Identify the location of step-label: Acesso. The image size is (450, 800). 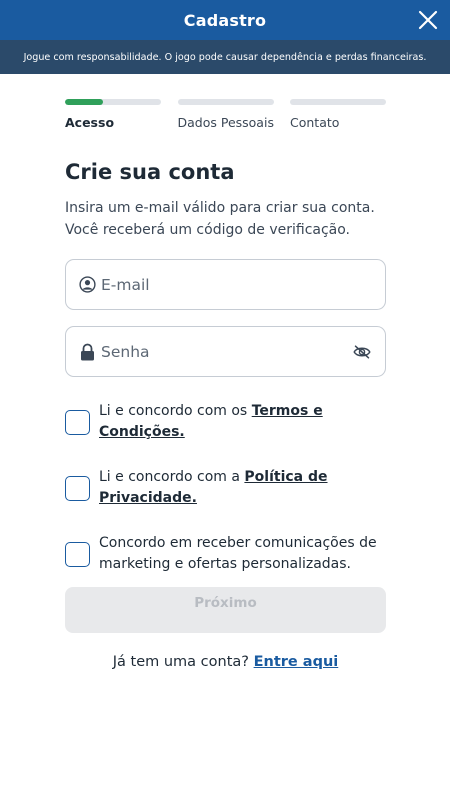
(90, 122).